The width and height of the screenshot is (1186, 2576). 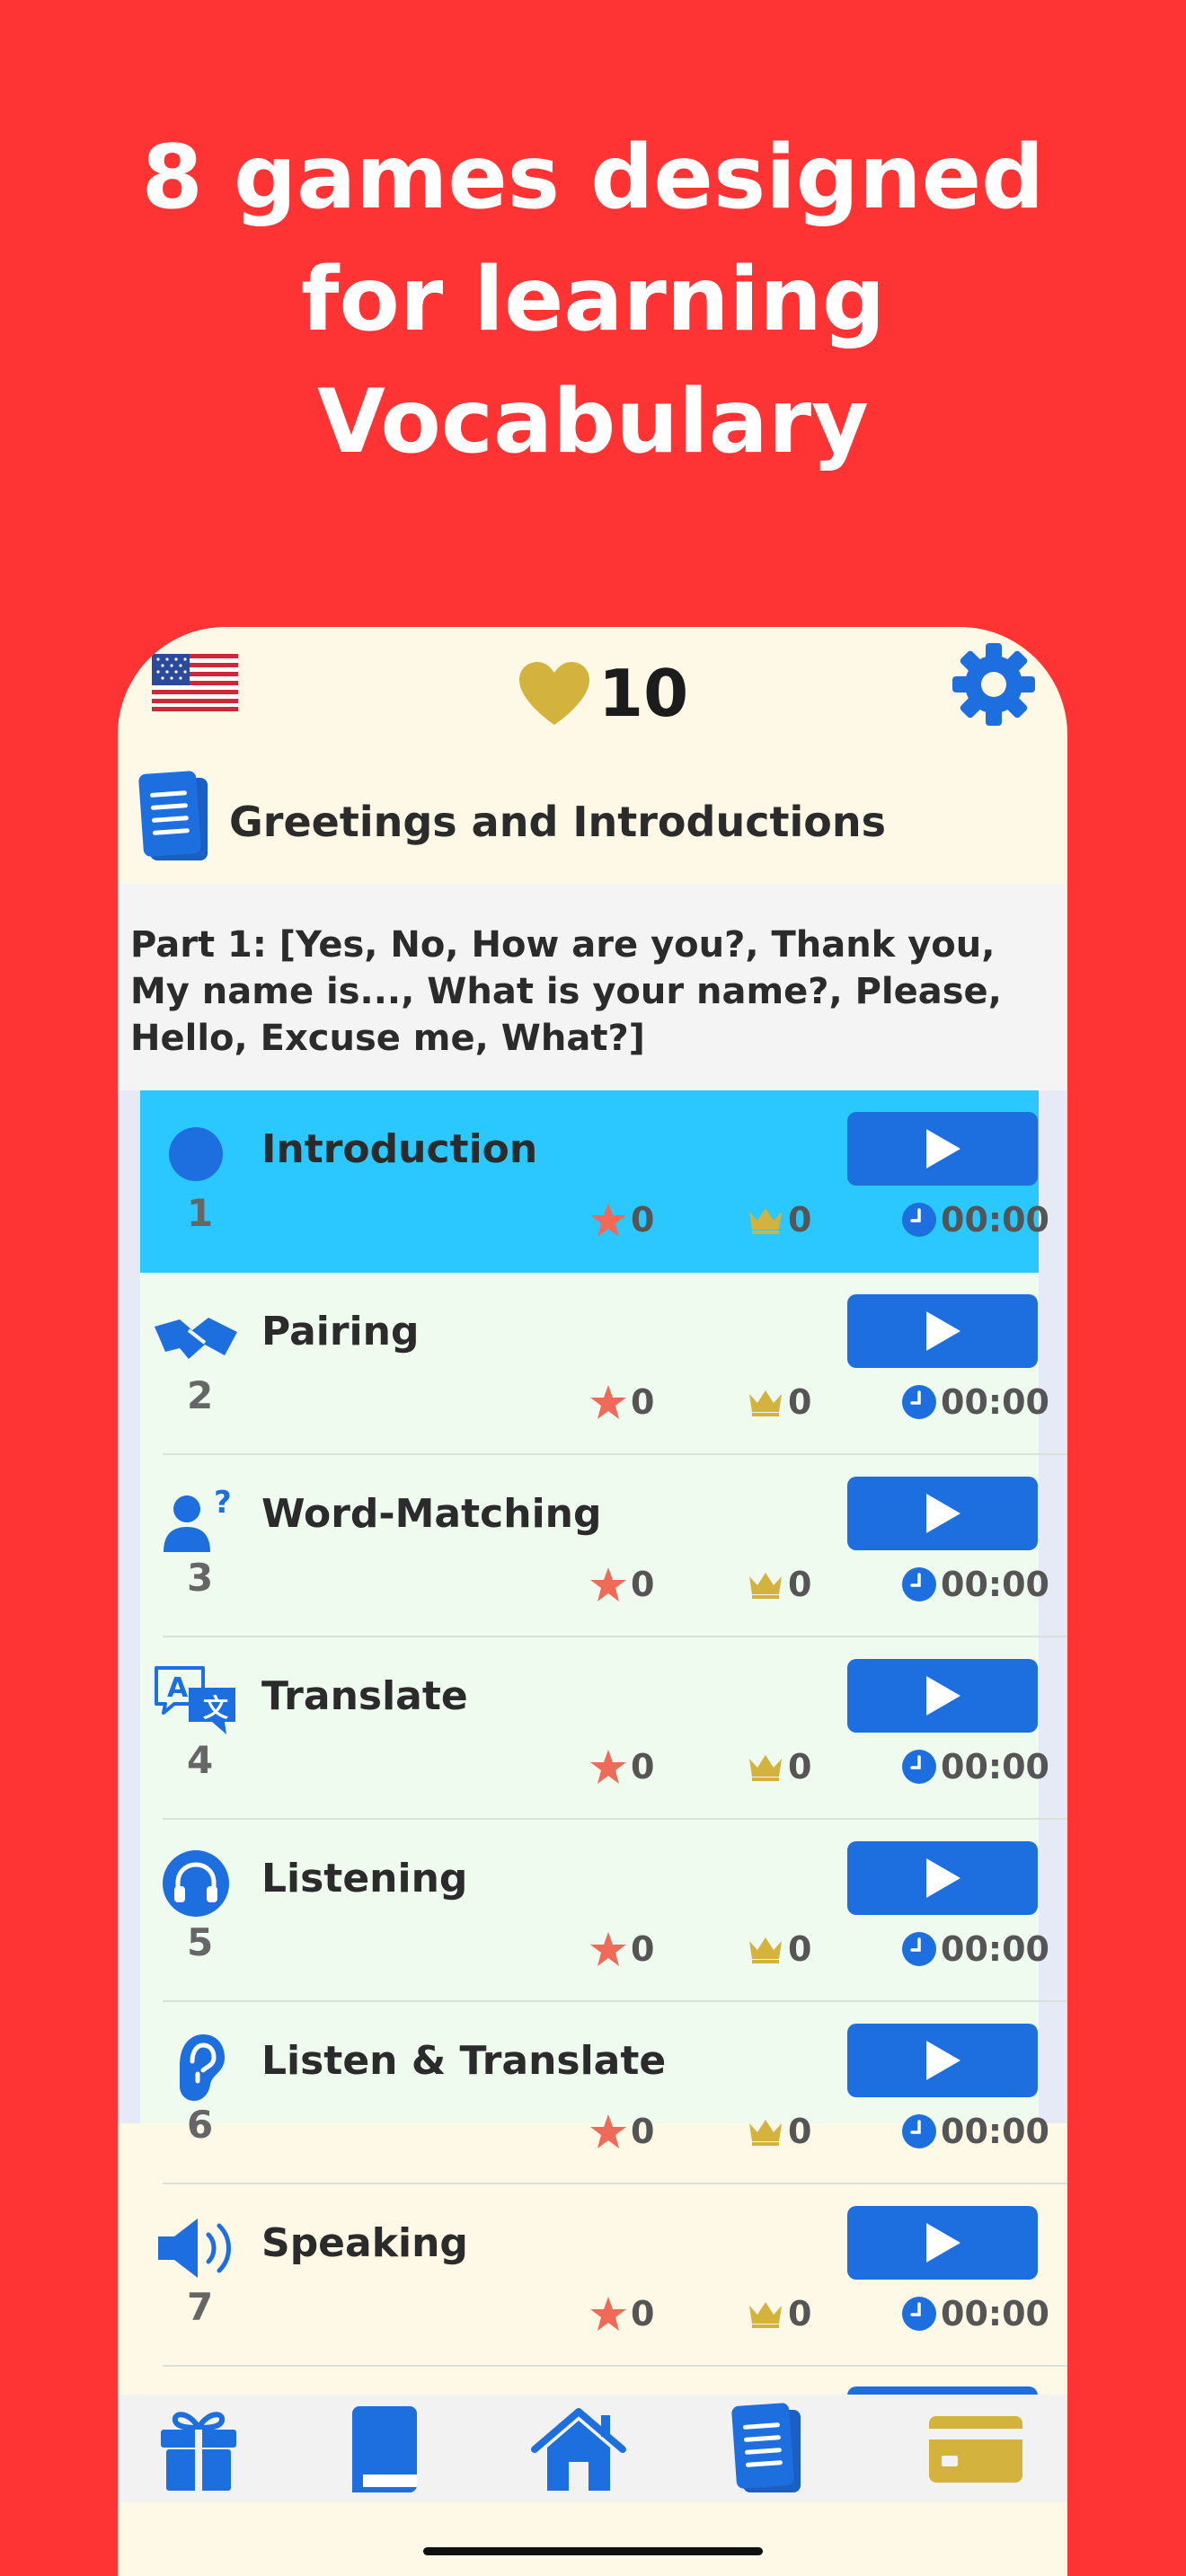 I want to click on game-number: 2, so click(x=200, y=1395).